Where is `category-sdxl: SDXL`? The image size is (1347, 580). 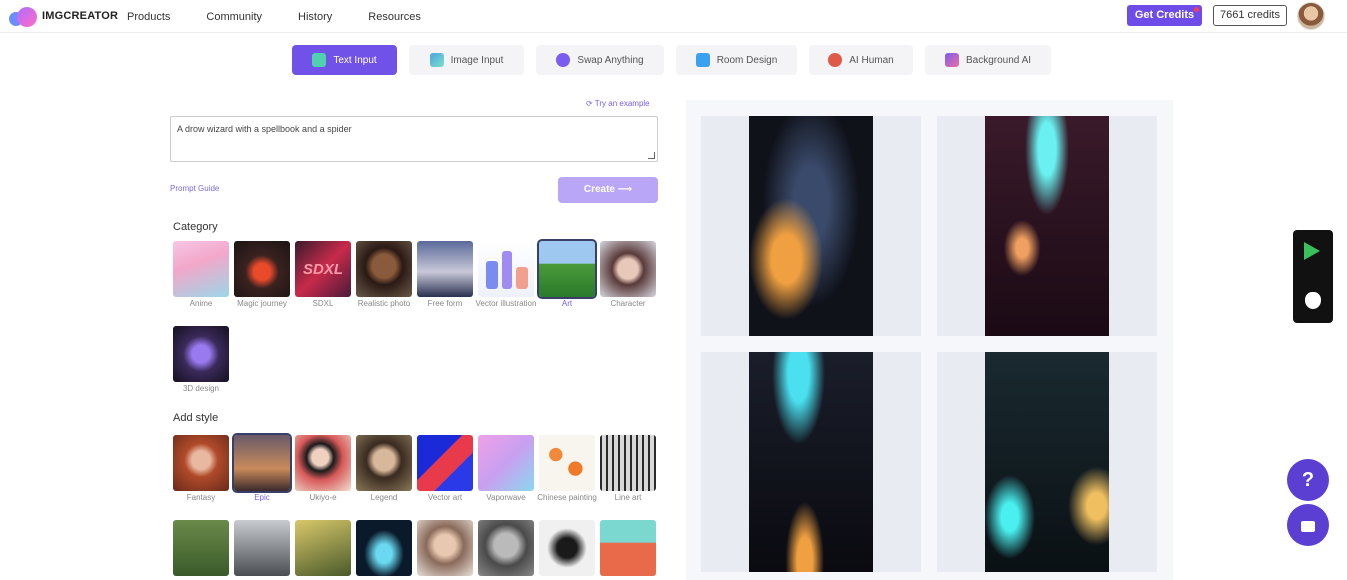
category-sdxl: SDXL is located at coordinates (323, 269).